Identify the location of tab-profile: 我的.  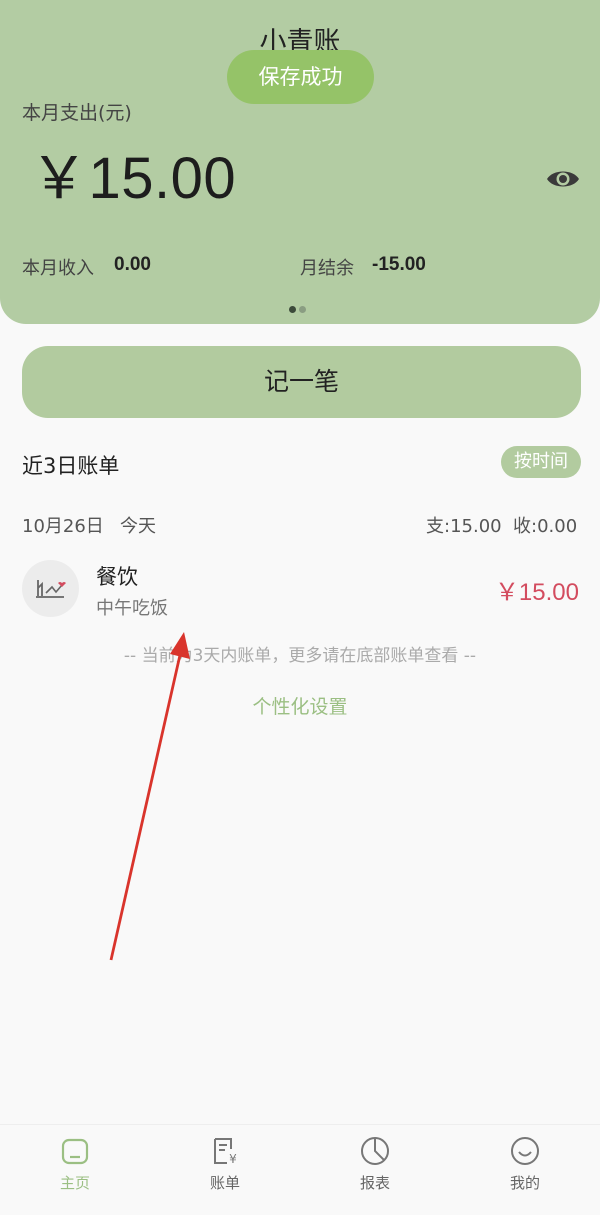
(525, 1164).